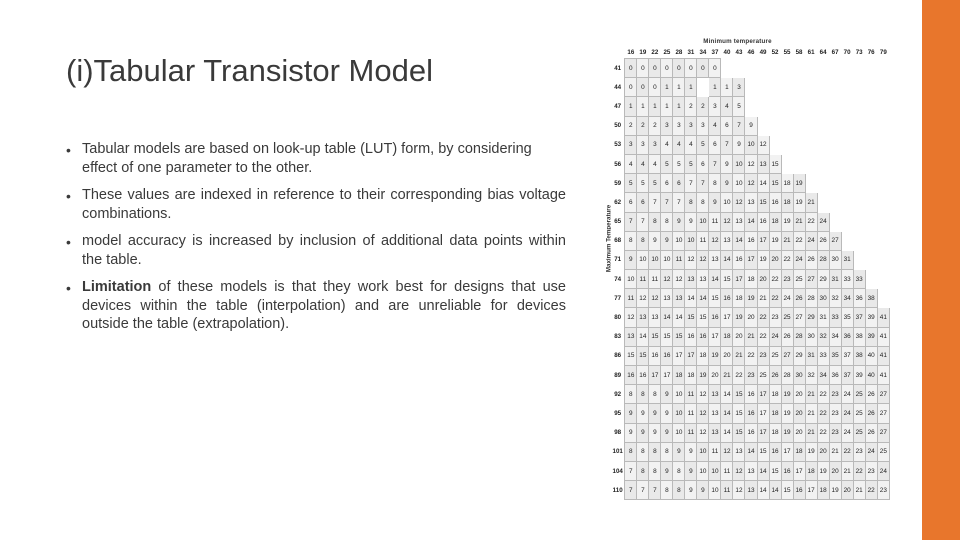  Describe the element at coordinates (631, 202) in the screenshot. I see `table-cell: 6` at that location.